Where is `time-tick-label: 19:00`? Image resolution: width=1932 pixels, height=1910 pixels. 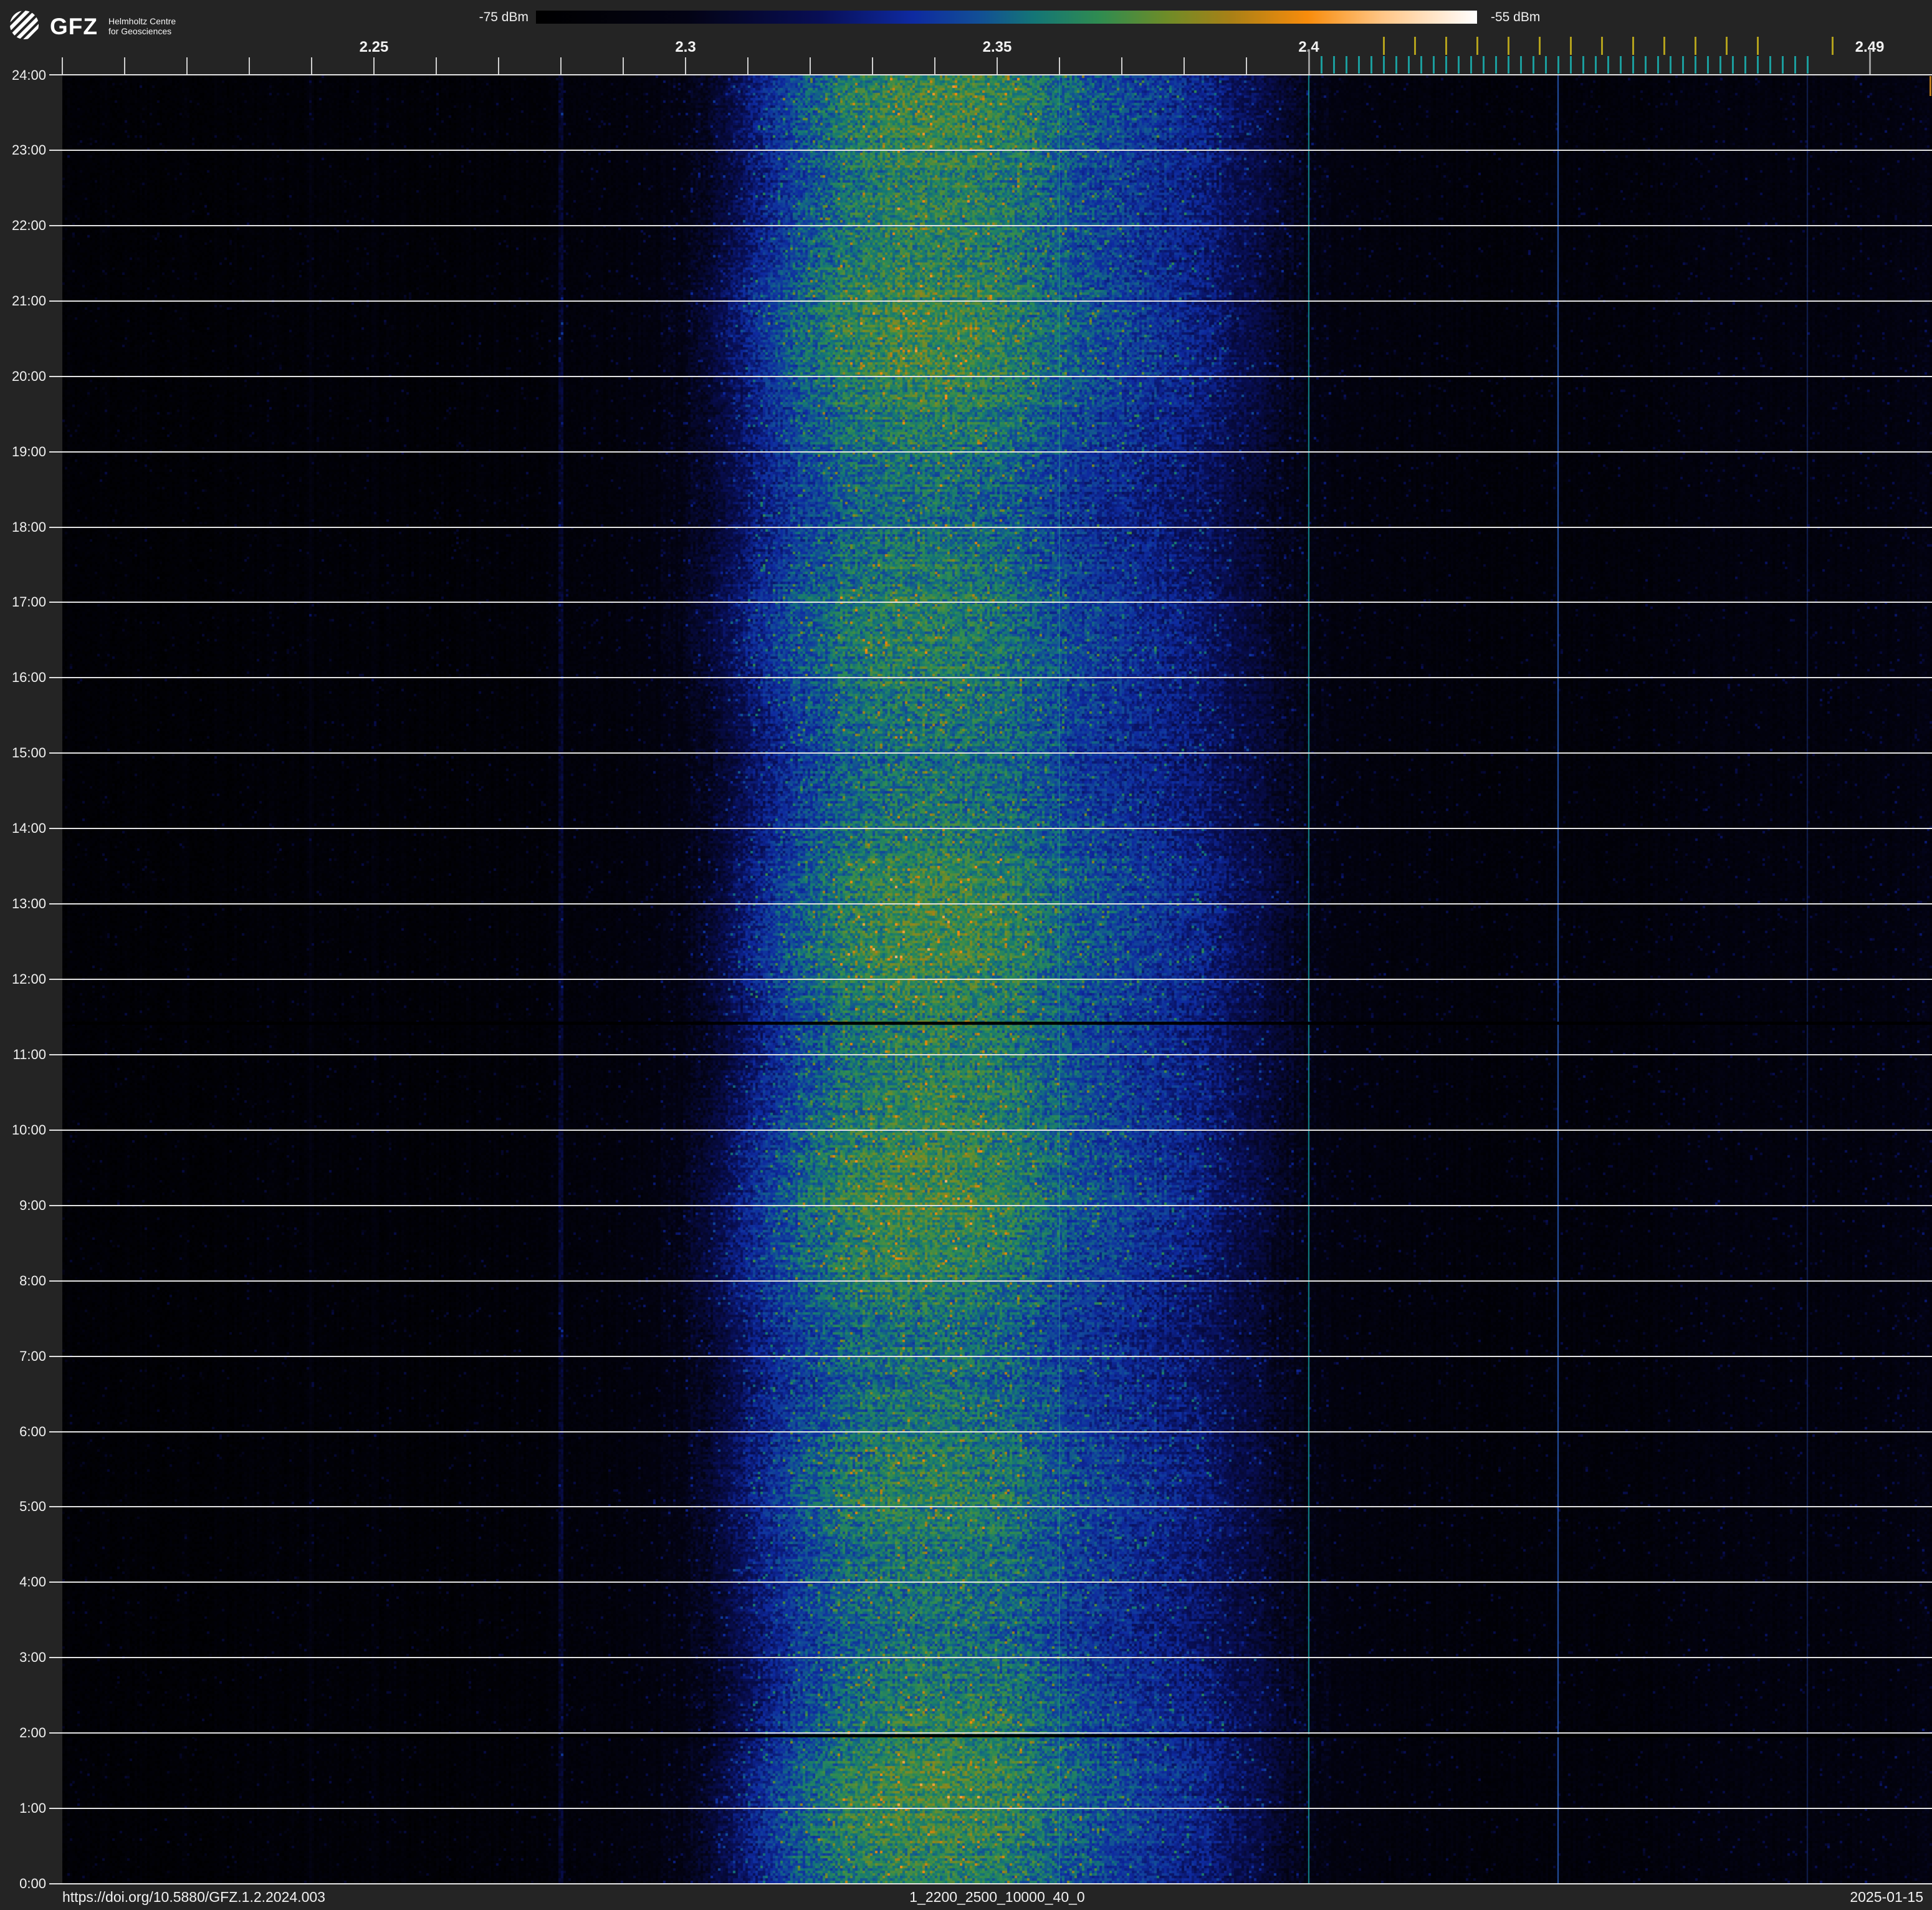 time-tick-label: 19:00 is located at coordinates (28, 451).